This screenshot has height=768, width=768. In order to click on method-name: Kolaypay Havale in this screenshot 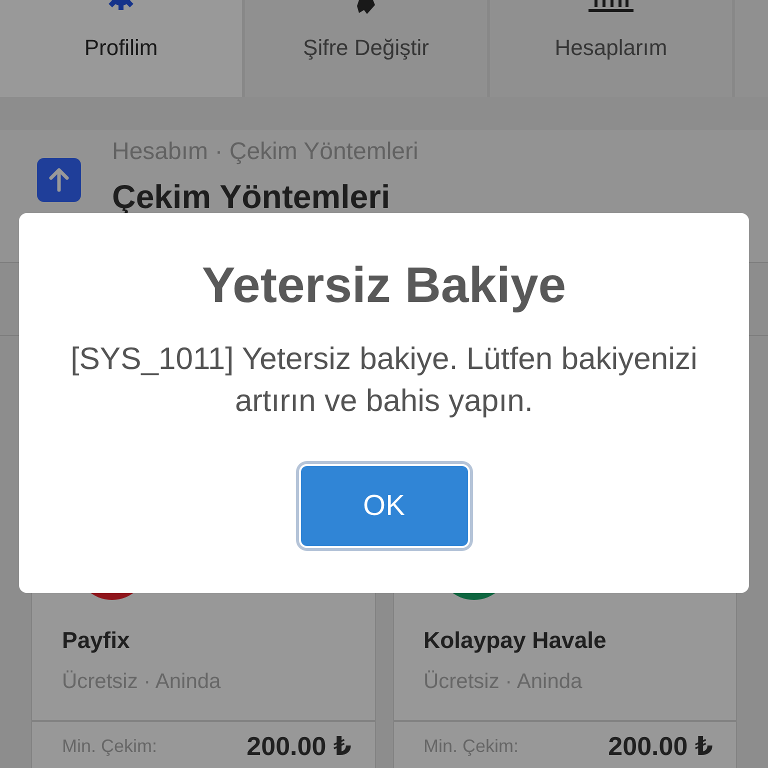, I will do `click(516, 640)`.